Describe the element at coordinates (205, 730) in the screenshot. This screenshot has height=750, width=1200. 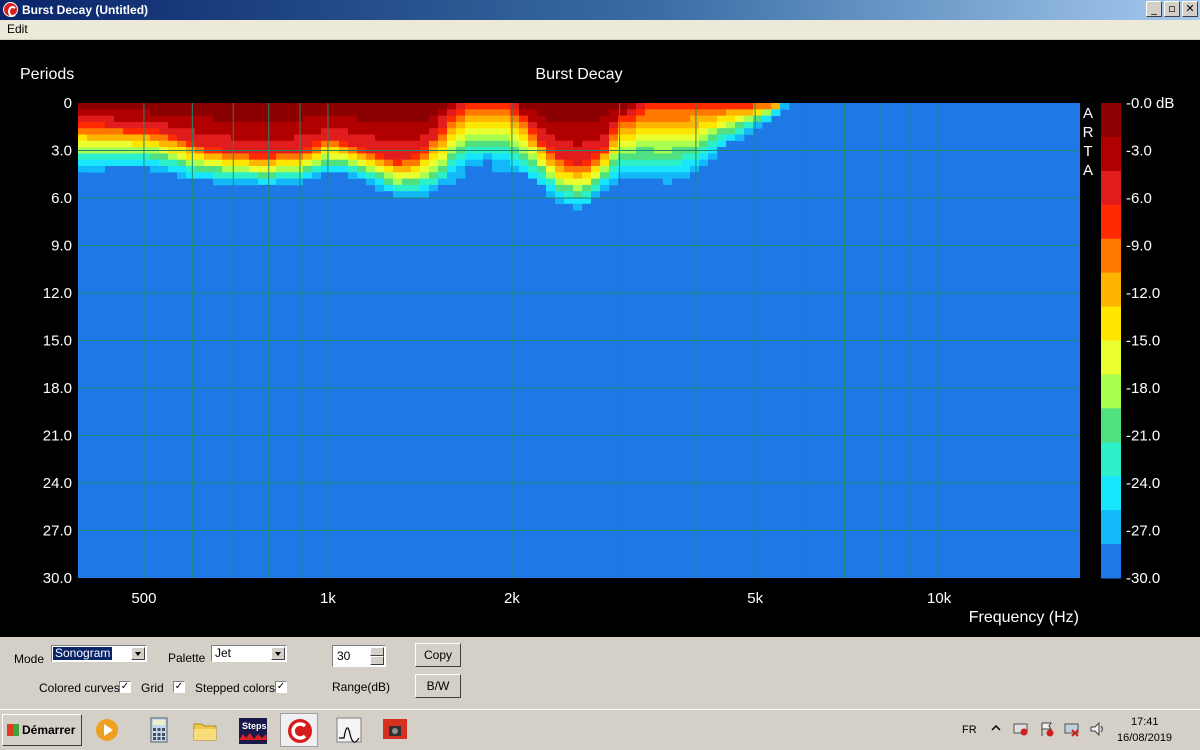
I see `taskbar-explorer` at that location.